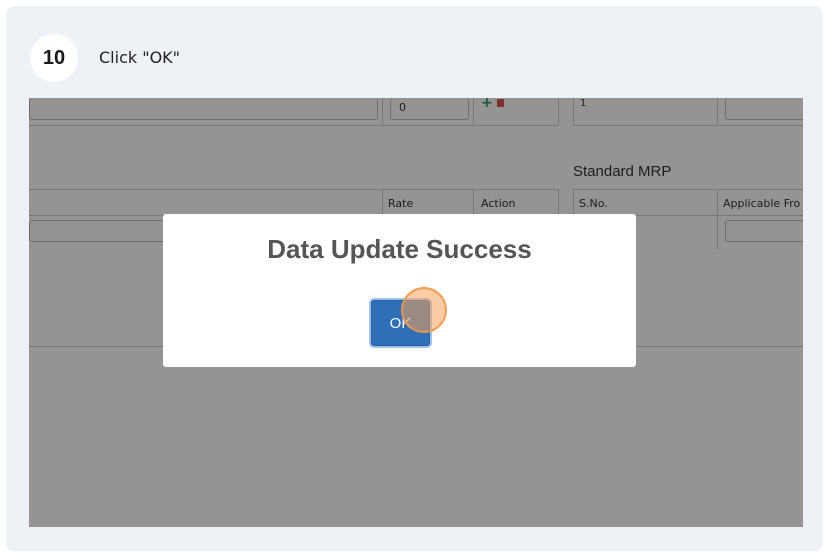 The width and height of the screenshot is (829, 557). What do you see at coordinates (140, 57) in the screenshot?
I see `step-instruction: Click "OK"` at bounding box center [140, 57].